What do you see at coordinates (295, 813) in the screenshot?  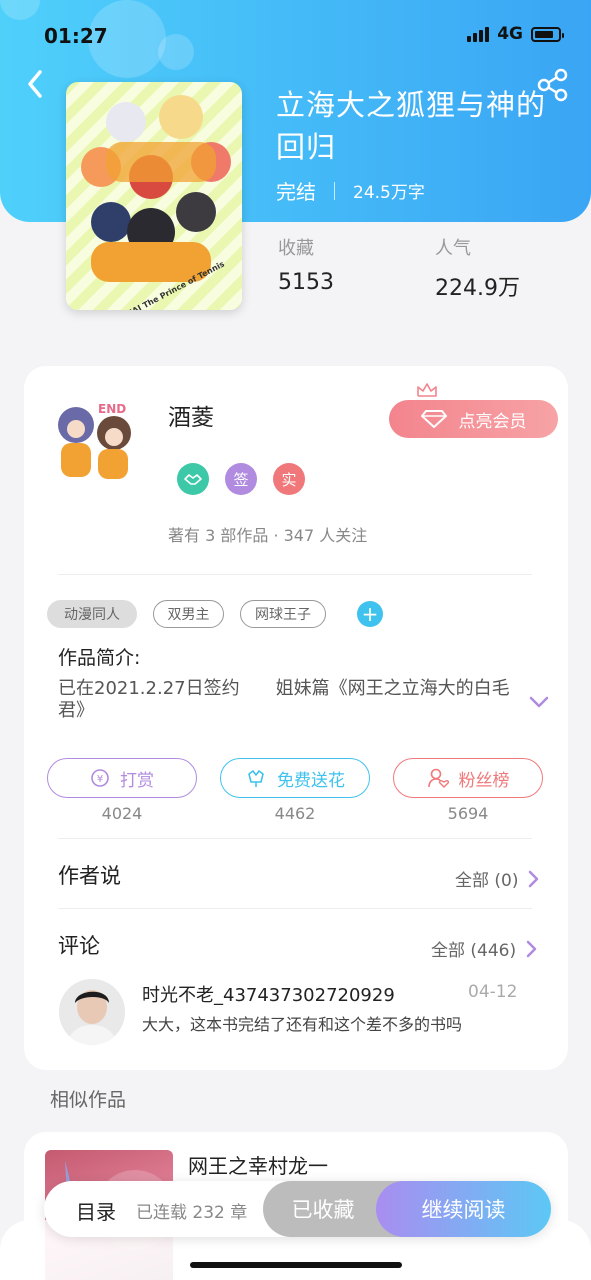 I see `flower-count: 4462` at bounding box center [295, 813].